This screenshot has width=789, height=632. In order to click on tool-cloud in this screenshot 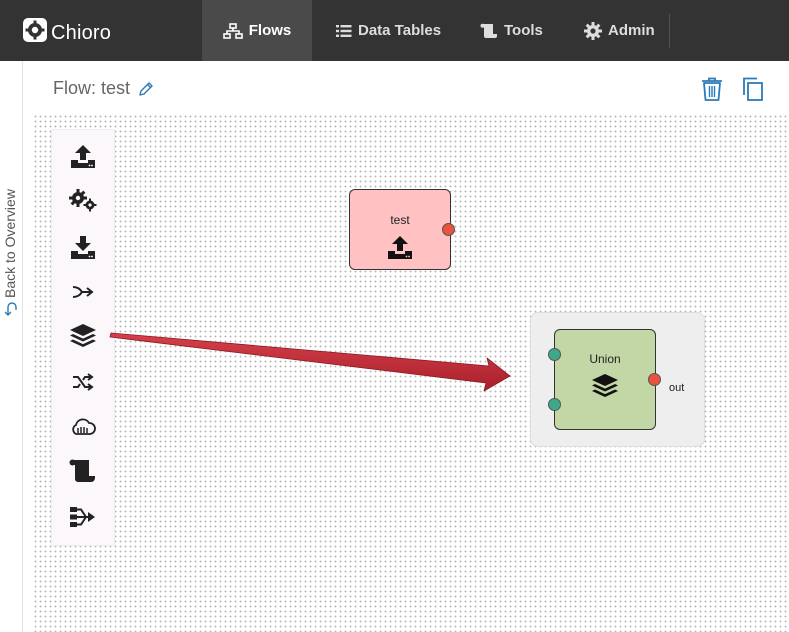, I will do `click(83, 427)`.